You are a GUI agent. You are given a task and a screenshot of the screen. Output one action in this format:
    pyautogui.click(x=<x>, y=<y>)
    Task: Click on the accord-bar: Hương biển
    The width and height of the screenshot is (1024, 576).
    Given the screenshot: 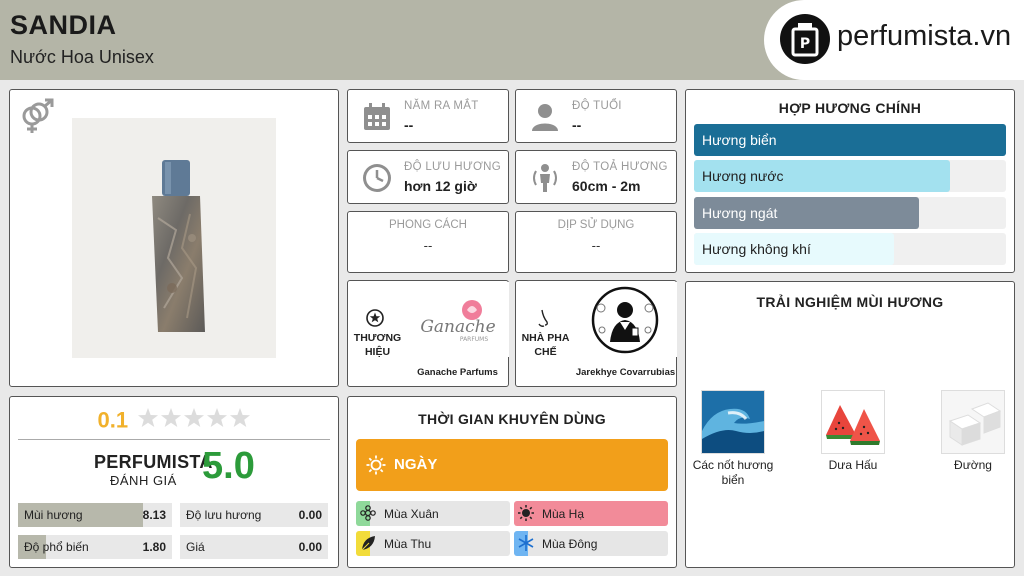 What is the action you would take?
    pyautogui.click(x=850, y=140)
    